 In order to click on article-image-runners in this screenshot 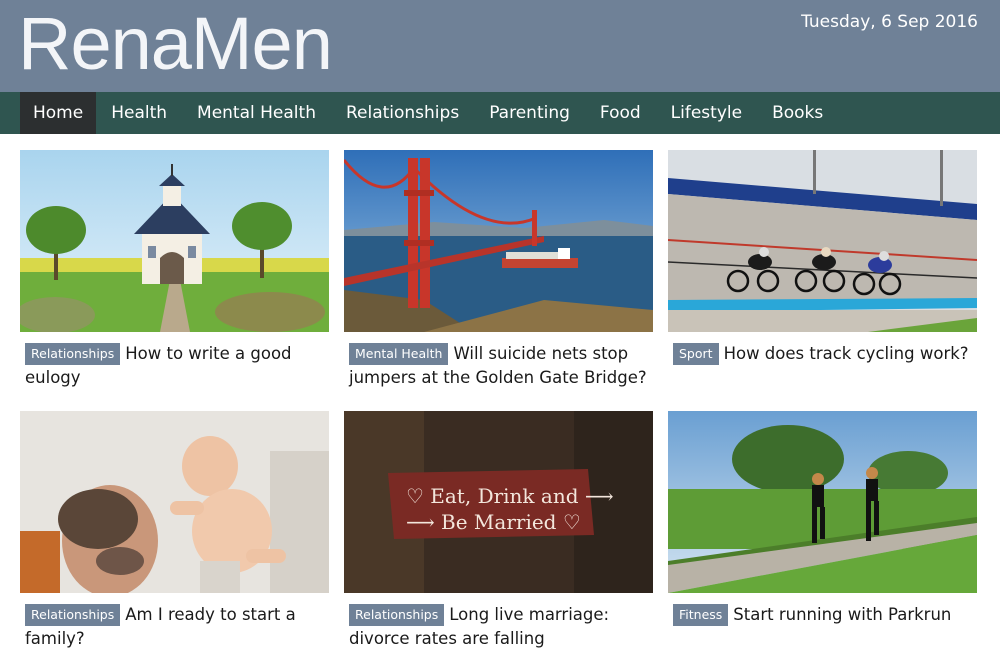, I will do `click(822, 502)`.